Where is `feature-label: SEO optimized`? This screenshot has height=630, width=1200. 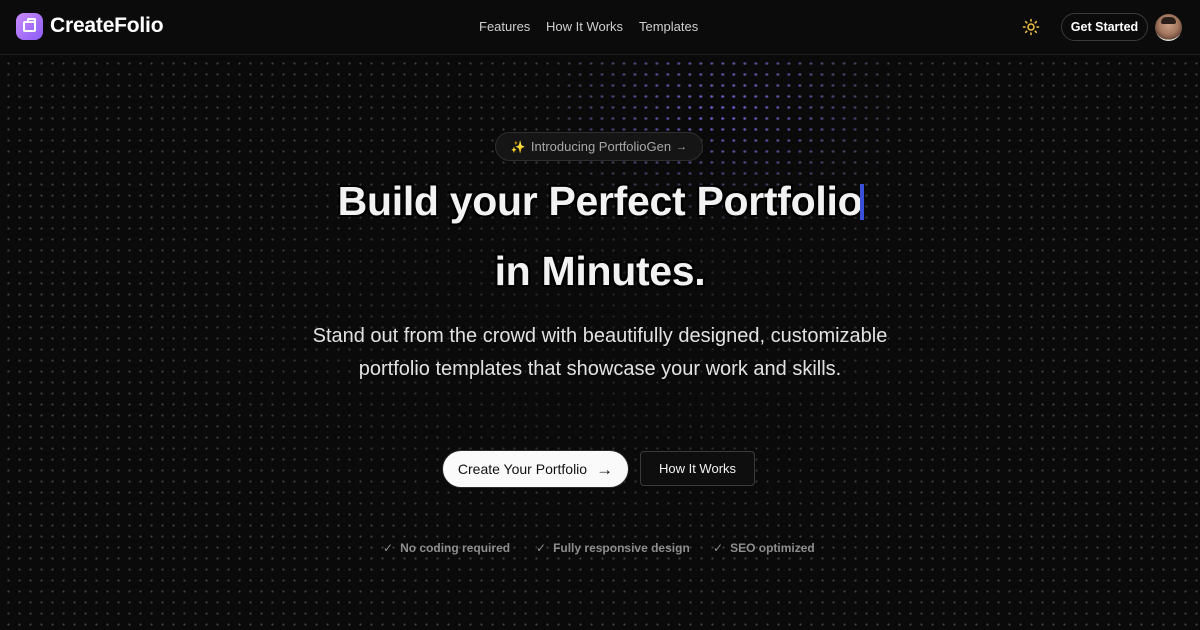 feature-label: SEO optimized is located at coordinates (772, 548).